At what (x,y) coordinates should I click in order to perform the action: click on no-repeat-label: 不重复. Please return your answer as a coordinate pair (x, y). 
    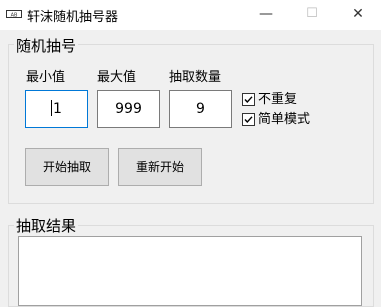
    Looking at the image, I should click on (278, 99).